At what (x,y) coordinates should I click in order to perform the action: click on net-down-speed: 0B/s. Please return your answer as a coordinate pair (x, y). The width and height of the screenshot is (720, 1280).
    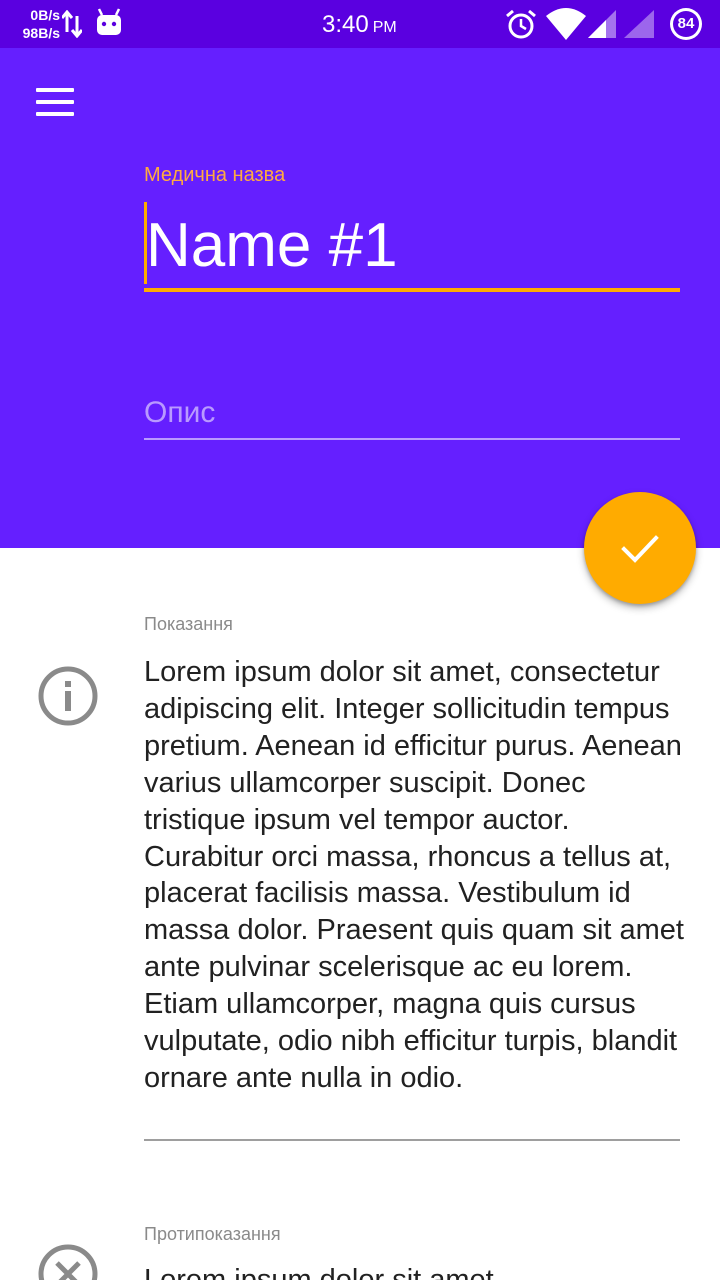
    Looking at the image, I should click on (45, 15).